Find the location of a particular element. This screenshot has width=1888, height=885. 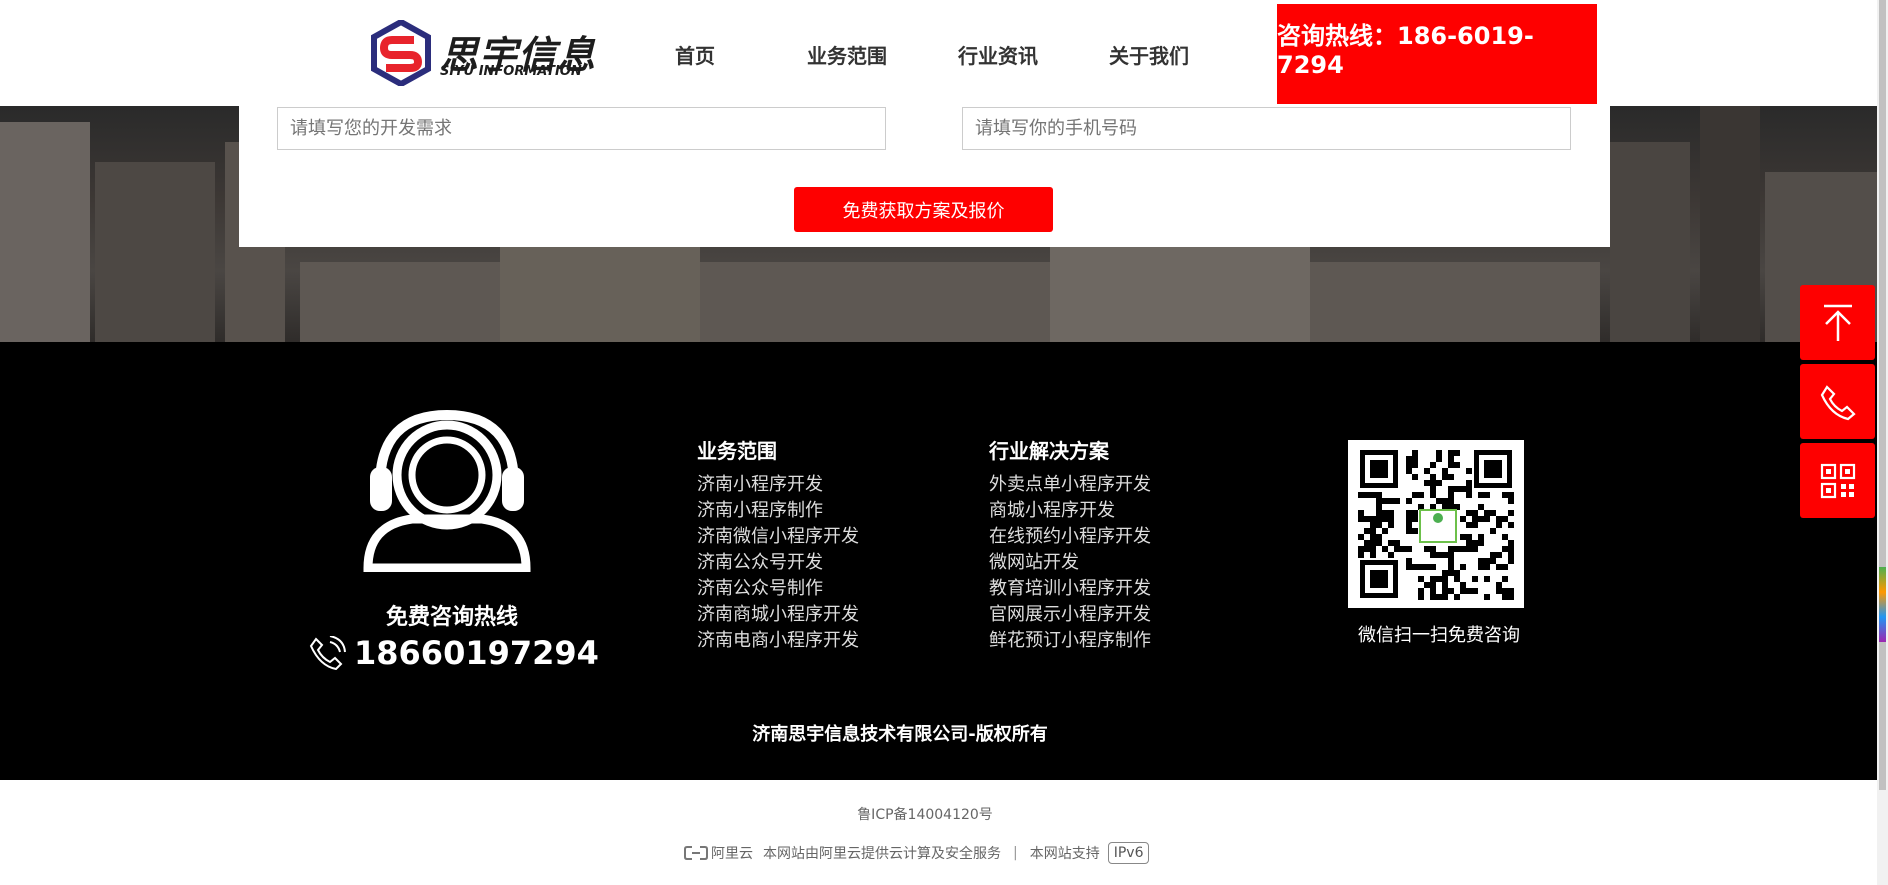

scrollbar-marker is located at coordinates (1882, 604).